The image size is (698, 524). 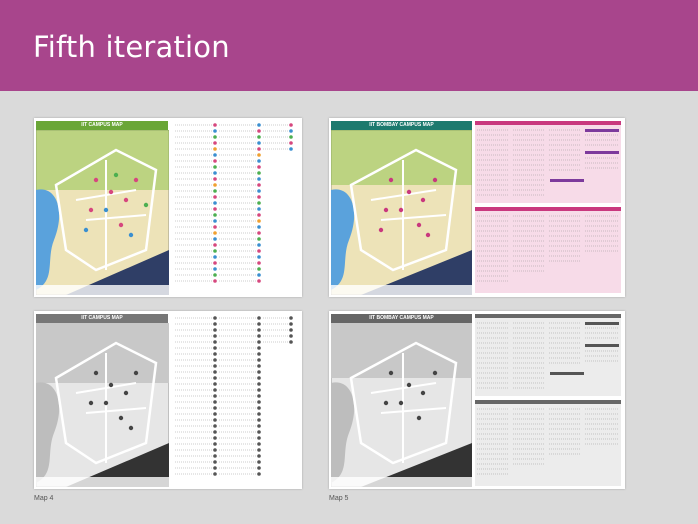 What do you see at coordinates (44, 498) in the screenshot?
I see `caption-map4: Map 4` at bounding box center [44, 498].